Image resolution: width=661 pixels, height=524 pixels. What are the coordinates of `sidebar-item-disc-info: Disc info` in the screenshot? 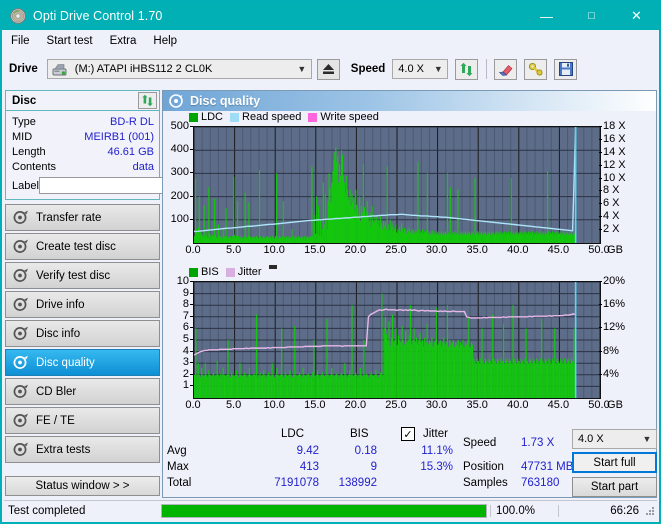 It's located at (82, 333).